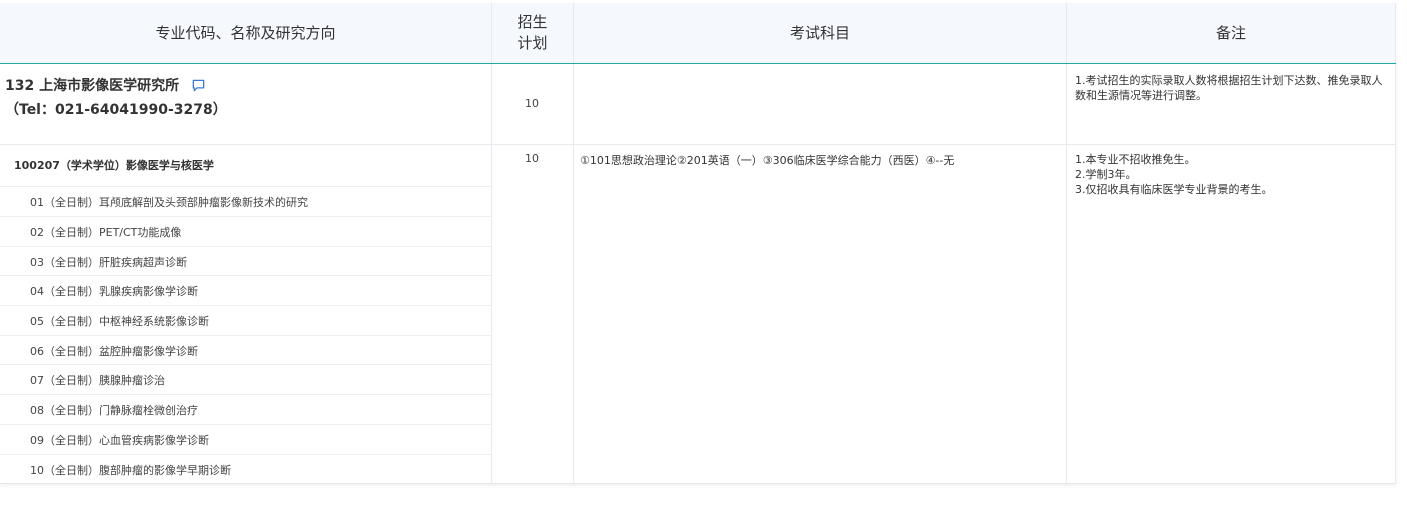  Describe the element at coordinates (106, 232) in the screenshot. I see `direction-label: 02（全日制）PET/CT功能成像` at that location.